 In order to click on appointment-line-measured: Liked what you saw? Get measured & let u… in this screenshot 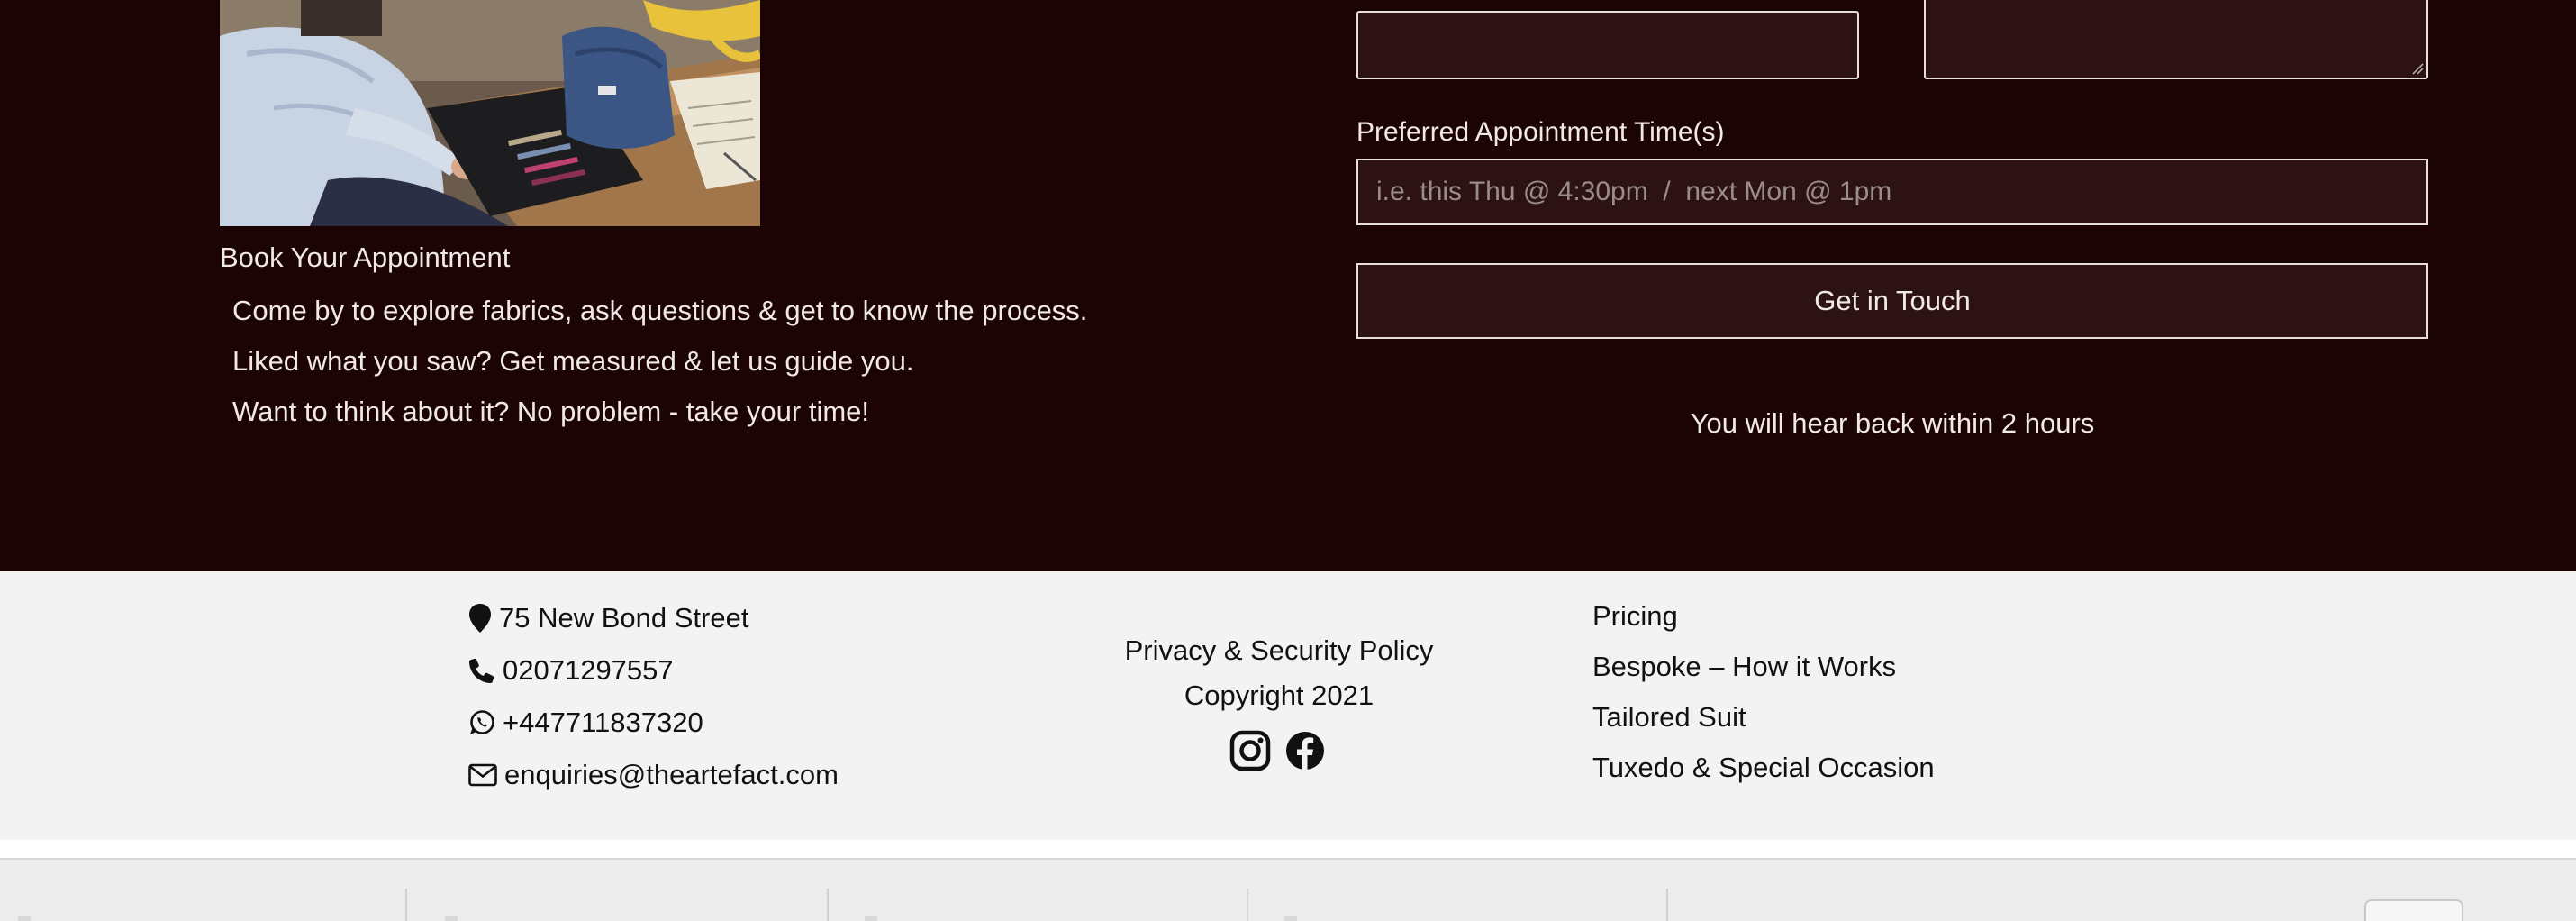, I will do `click(573, 361)`.